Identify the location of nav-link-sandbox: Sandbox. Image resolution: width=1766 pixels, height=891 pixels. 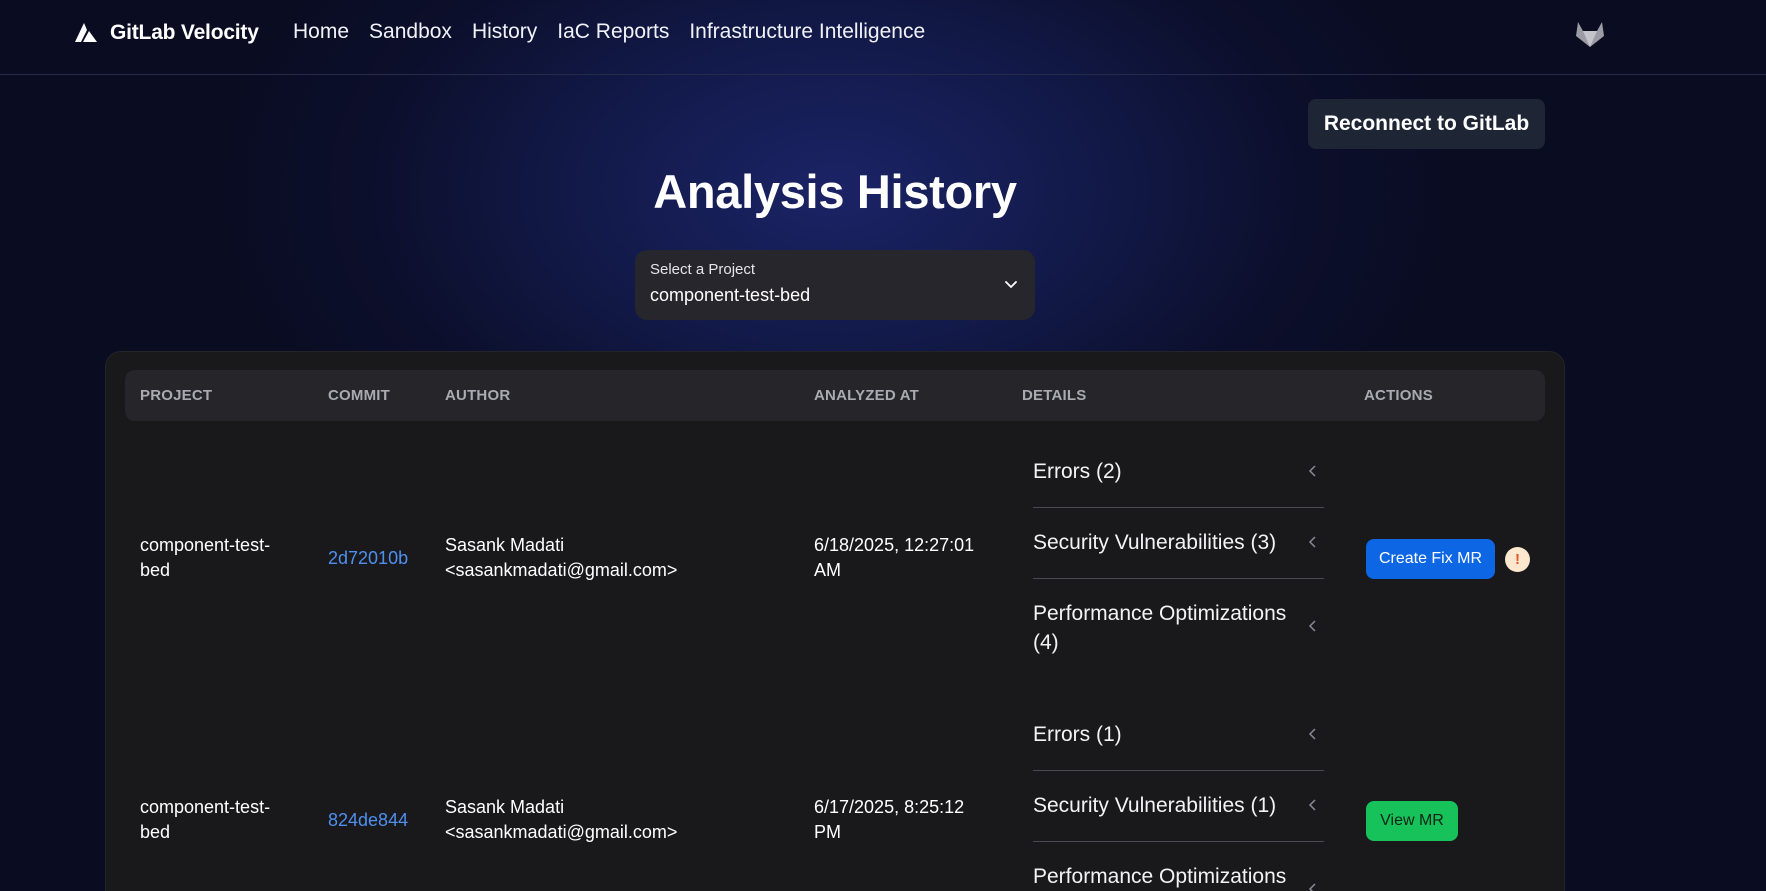
(410, 32).